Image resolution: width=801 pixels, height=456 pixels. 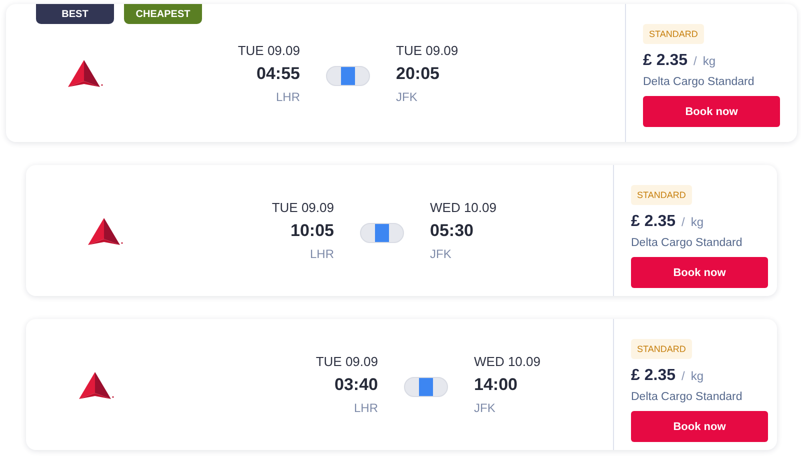 What do you see at coordinates (278, 74) in the screenshot?
I see `departure-time: 04:55` at bounding box center [278, 74].